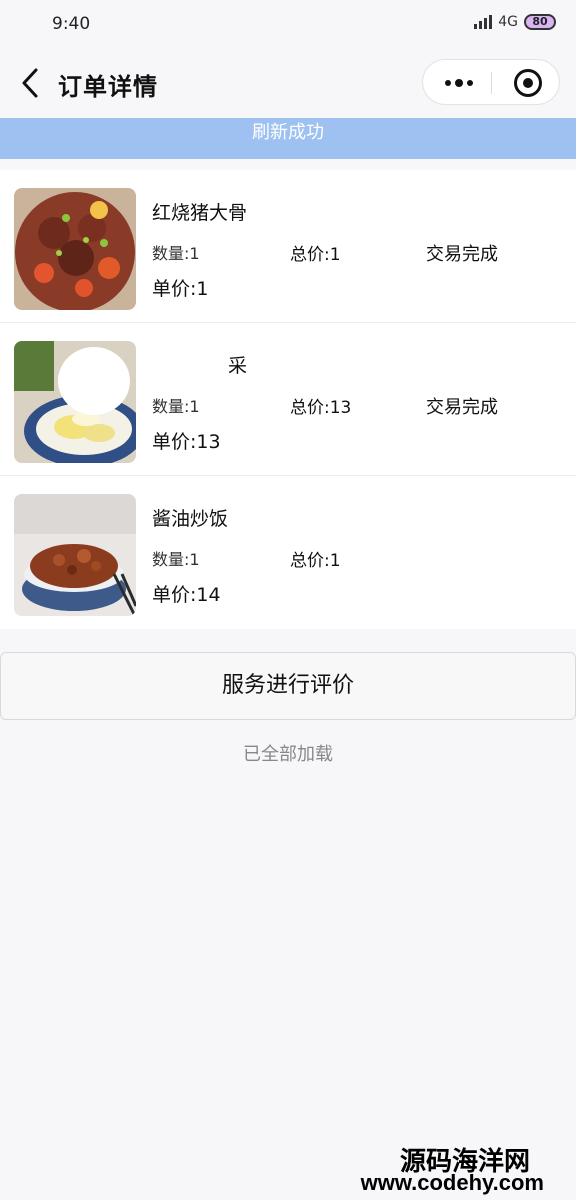 The image size is (576, 1200). I want to click on page-title: 订单详情, so click(108, 87).